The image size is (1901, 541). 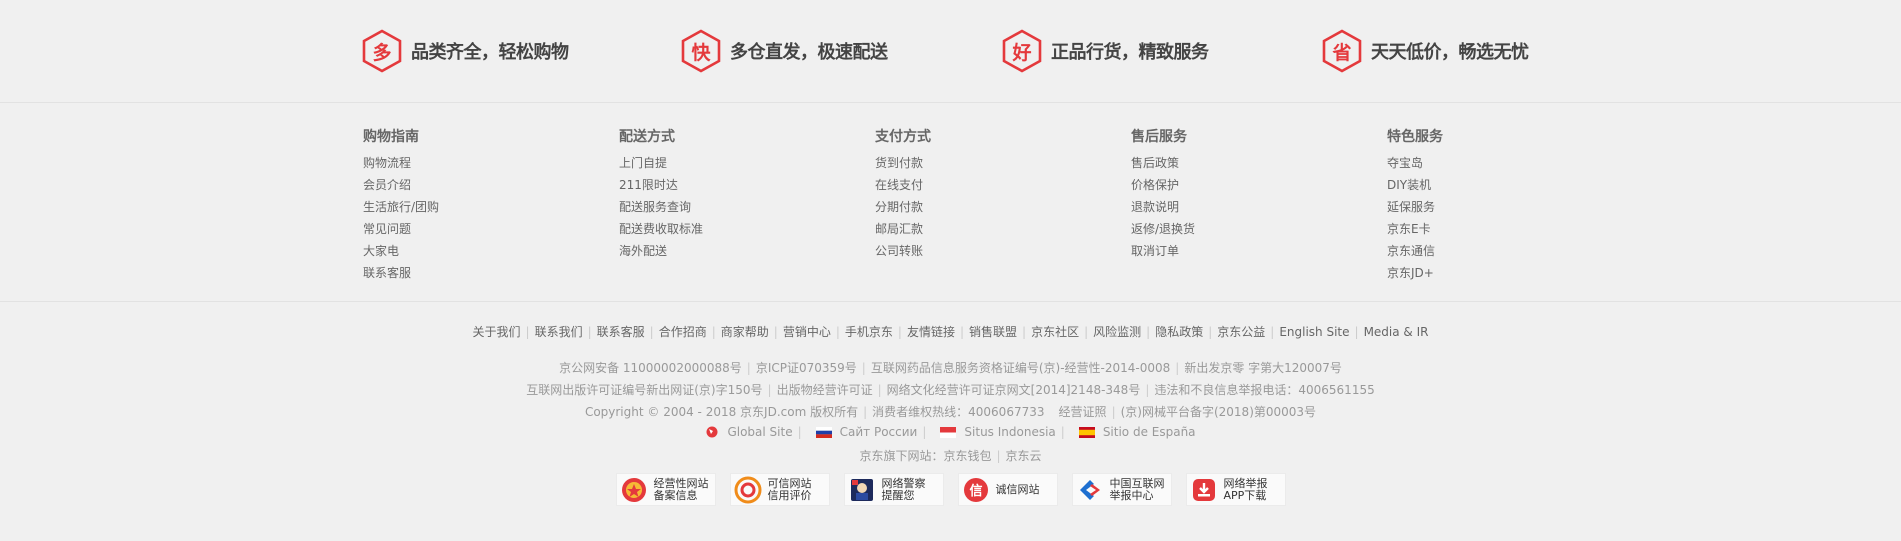 What do you see at coordinates (490, 52) in the screenshot?
I see `promise-text: 品类齐全，轻松购物` at bounding box center [490, 52].